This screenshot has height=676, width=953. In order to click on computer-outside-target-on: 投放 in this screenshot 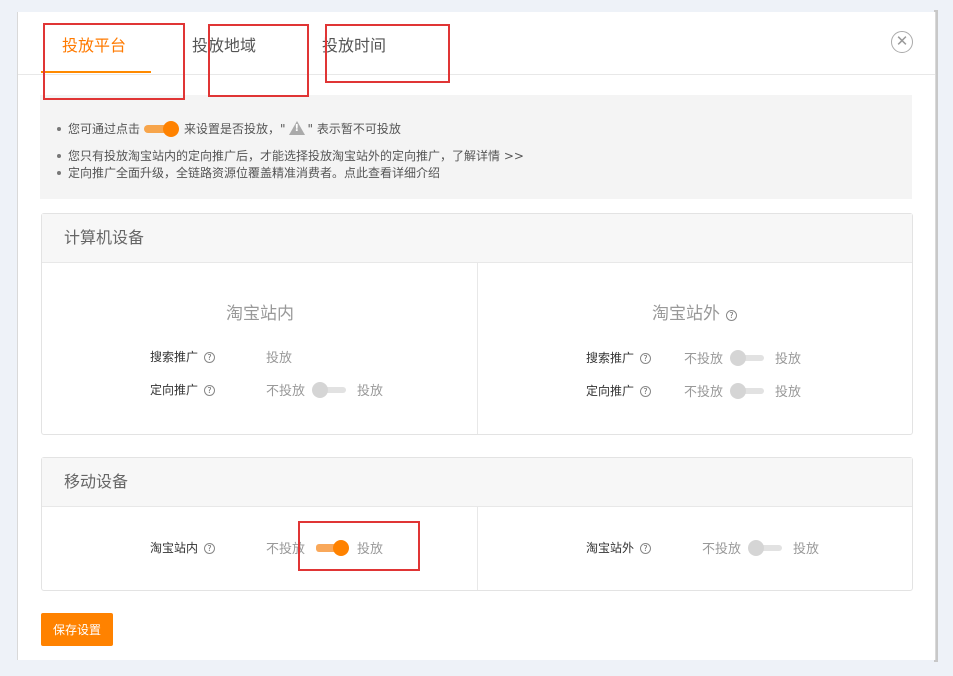, I will do `click(788, 392)`.